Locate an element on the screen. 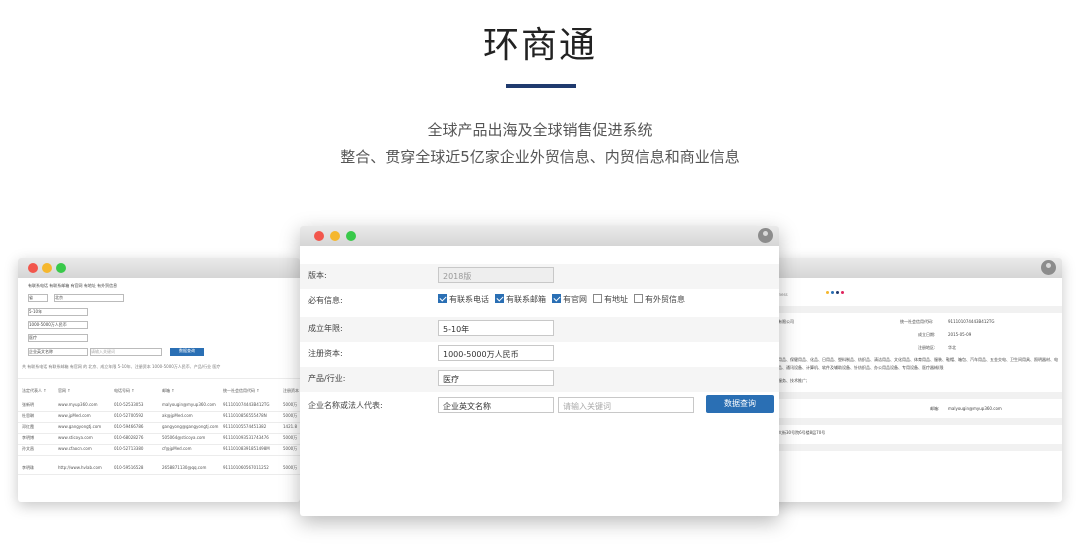 This screenshot has height=547, width=1080. table-cell: www.cfaocn.com is located at coordinates (75, 448).